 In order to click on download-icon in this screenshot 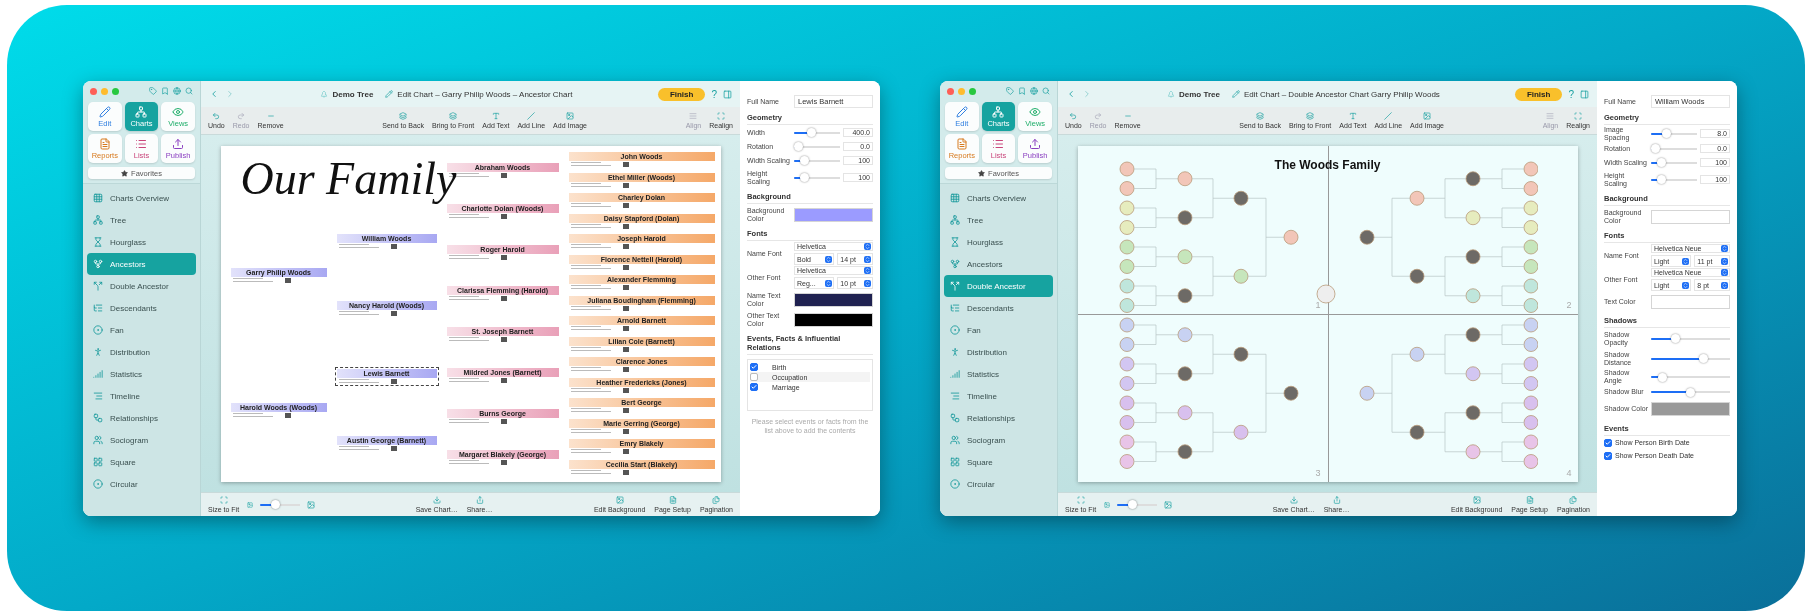, I will do `click(436, 500)`.